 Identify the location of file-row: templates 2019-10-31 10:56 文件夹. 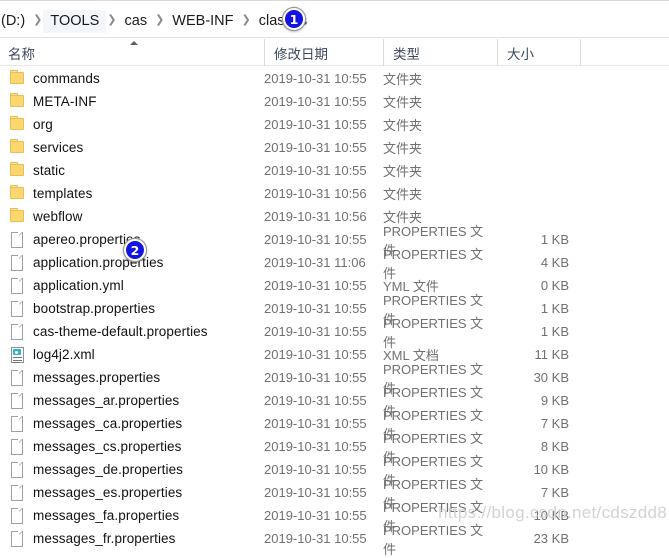
(334, 193).